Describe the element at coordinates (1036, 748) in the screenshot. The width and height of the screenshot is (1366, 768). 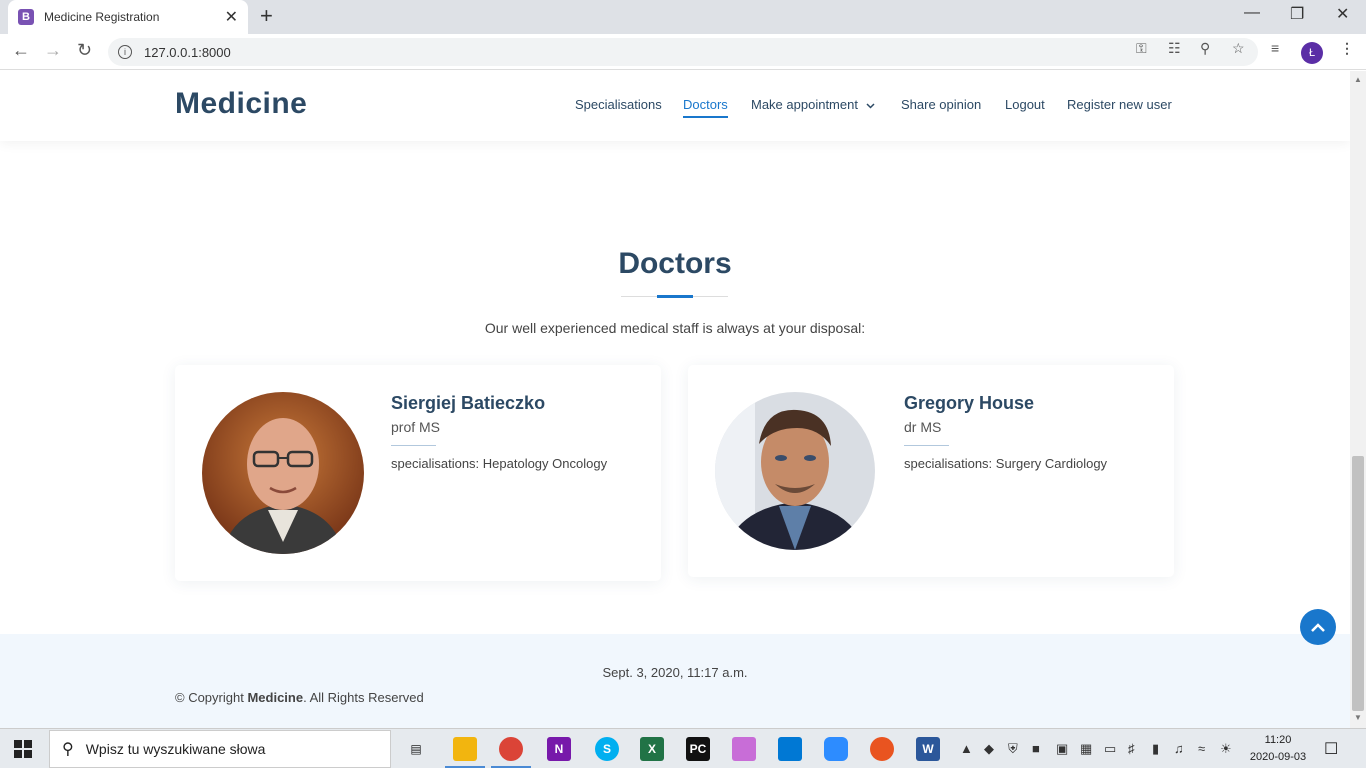
I see `tray-onenote-icon: ■` at that location.